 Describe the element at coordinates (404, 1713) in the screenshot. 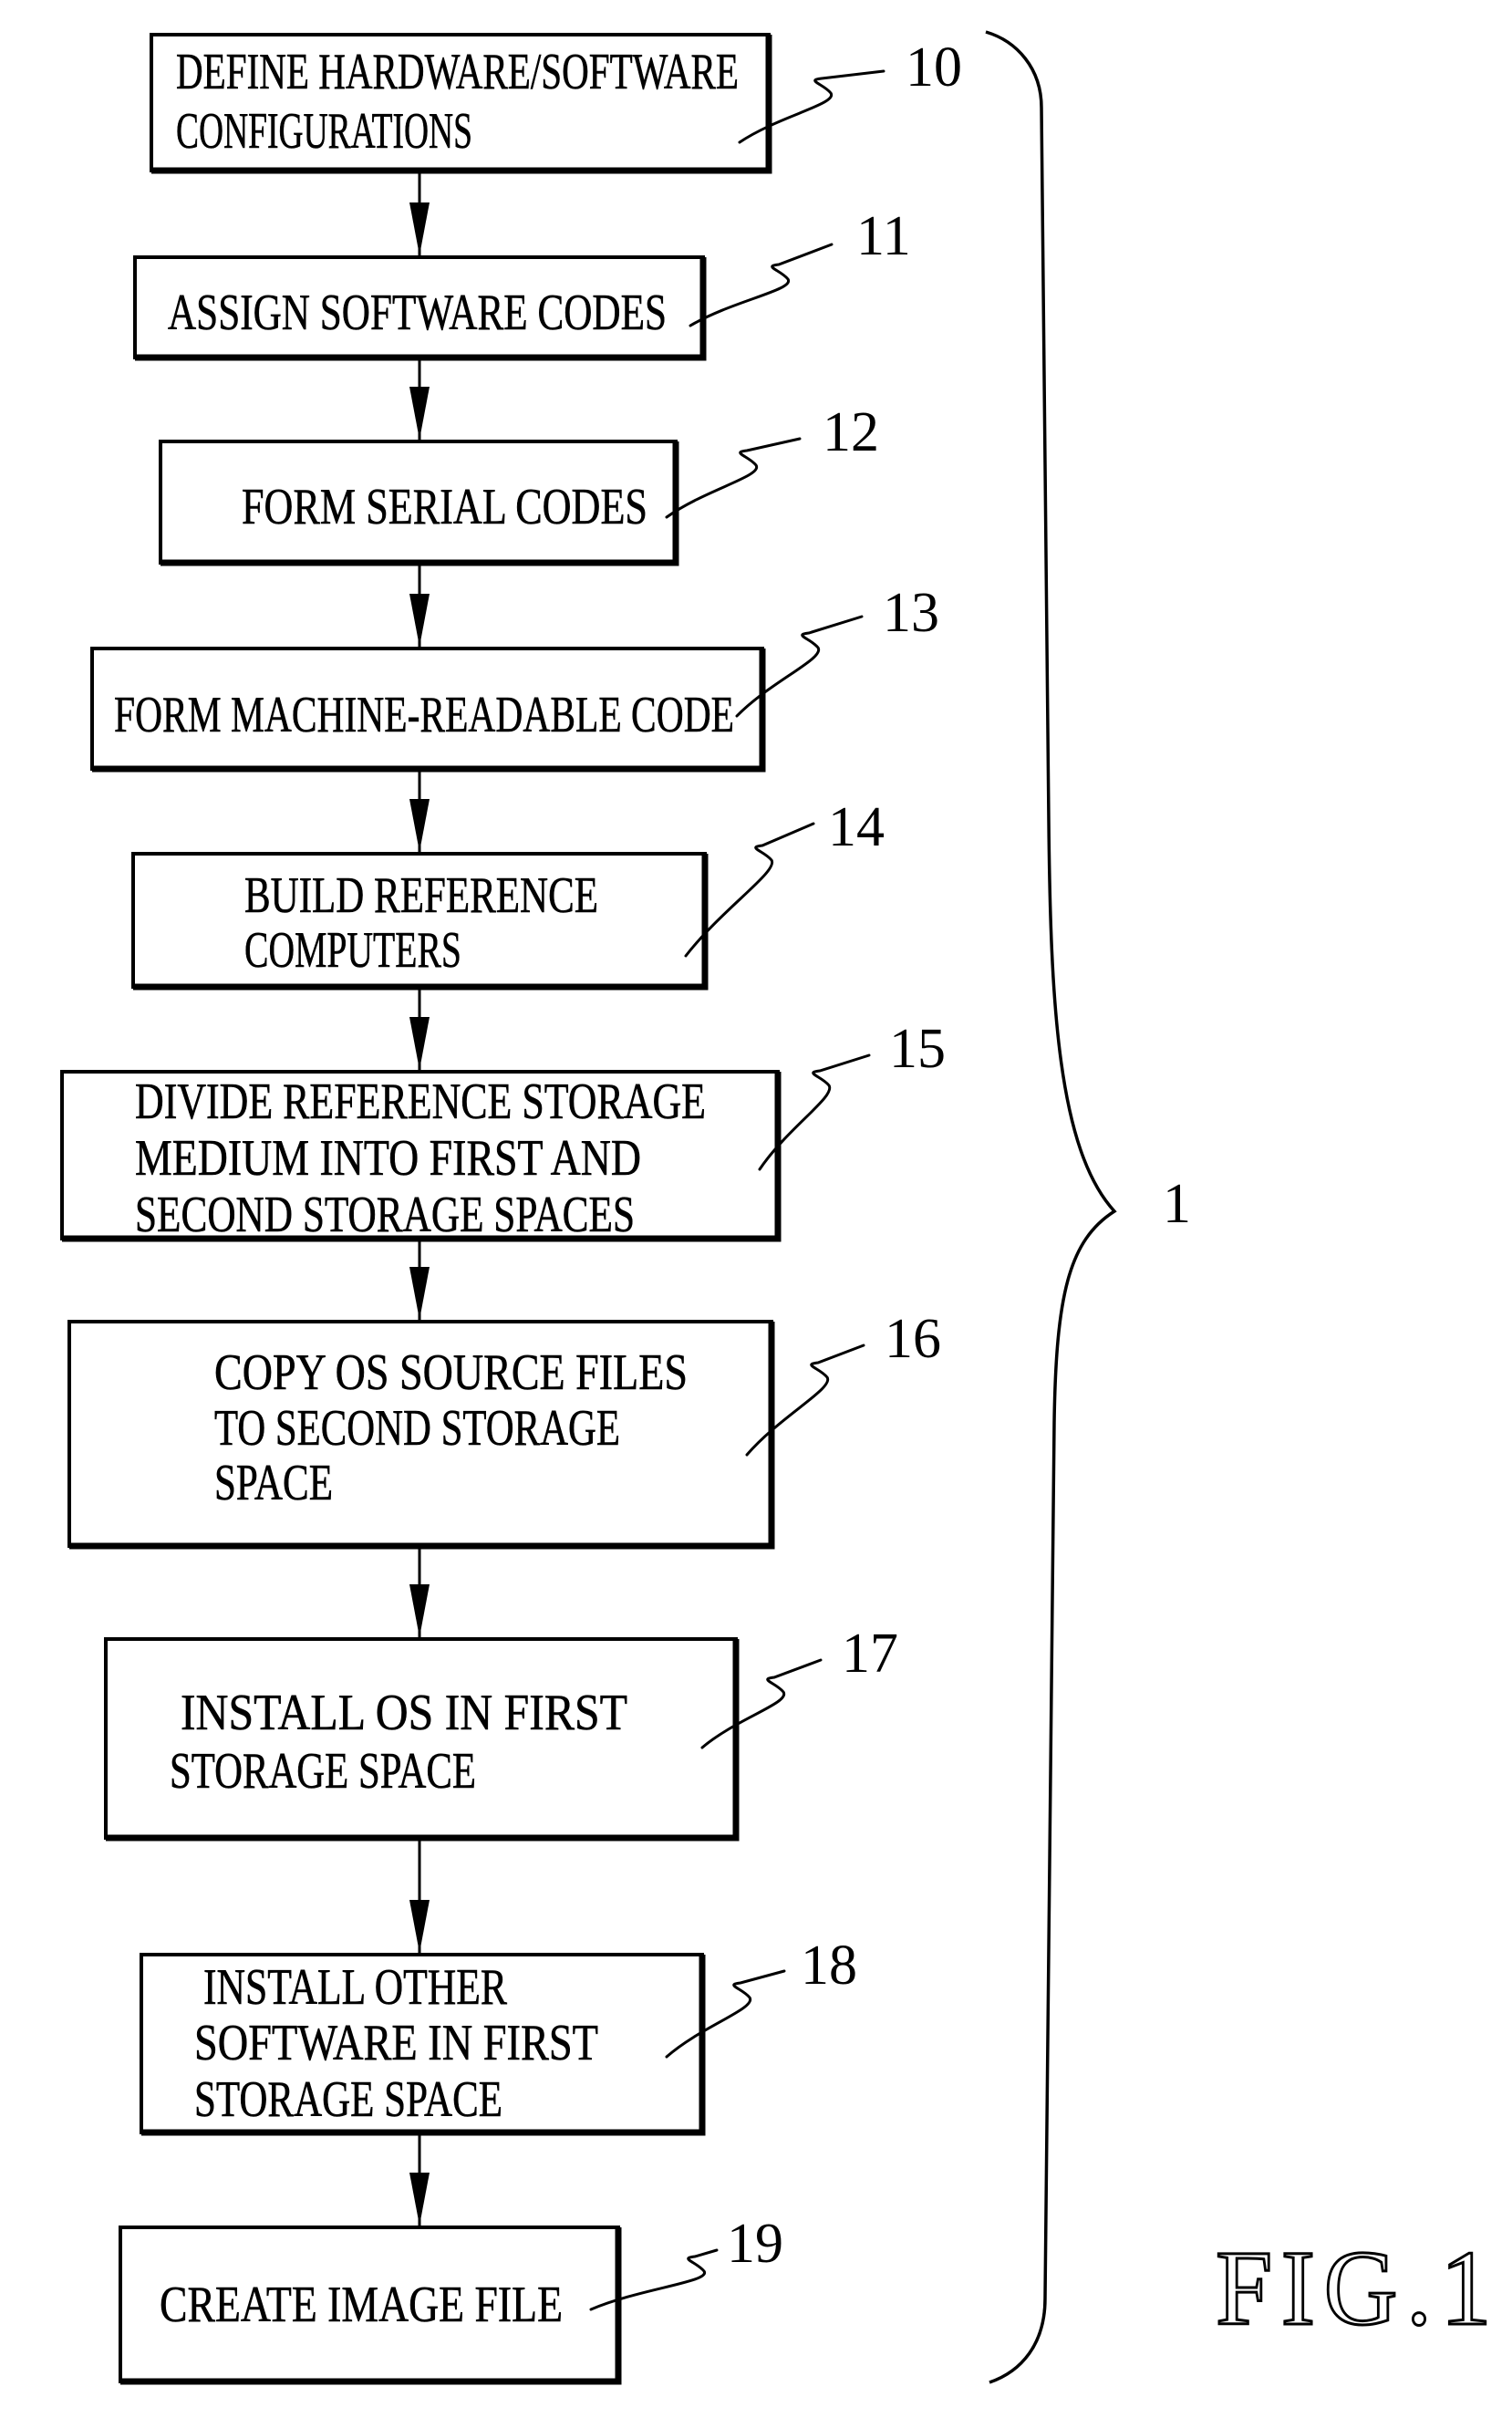

I see `step-label-line: INSTALL OS IN FIRST` at that location.